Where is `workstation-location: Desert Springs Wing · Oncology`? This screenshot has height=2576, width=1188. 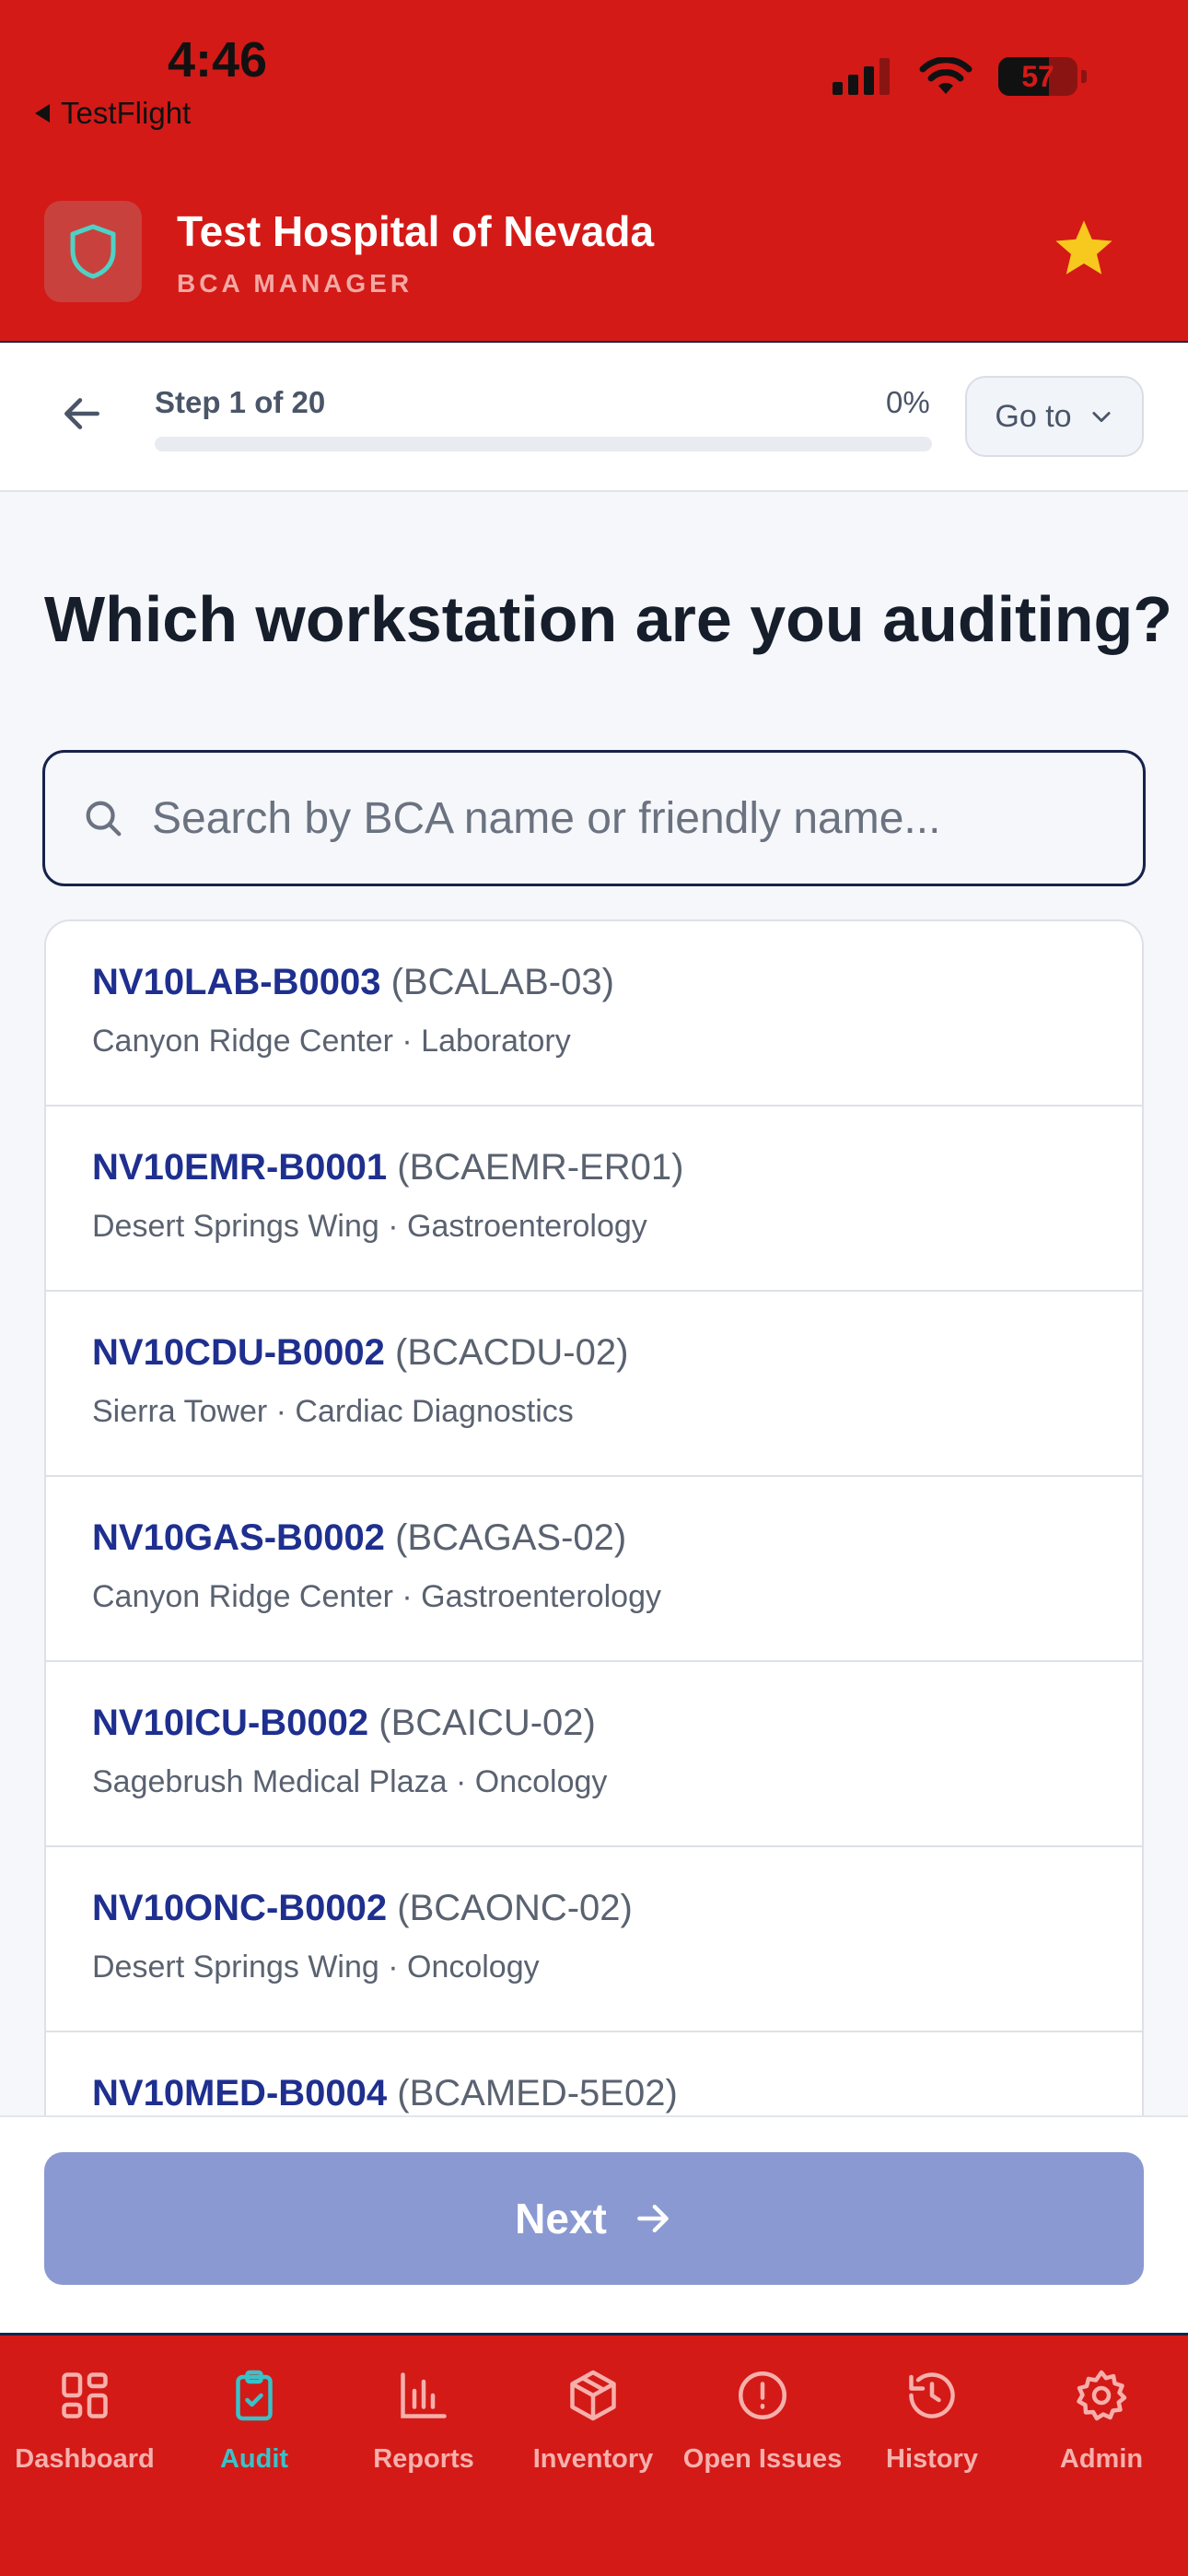 workstation-location: Desert Springs Wing · Oncology is located at coordinates (316, 1967).